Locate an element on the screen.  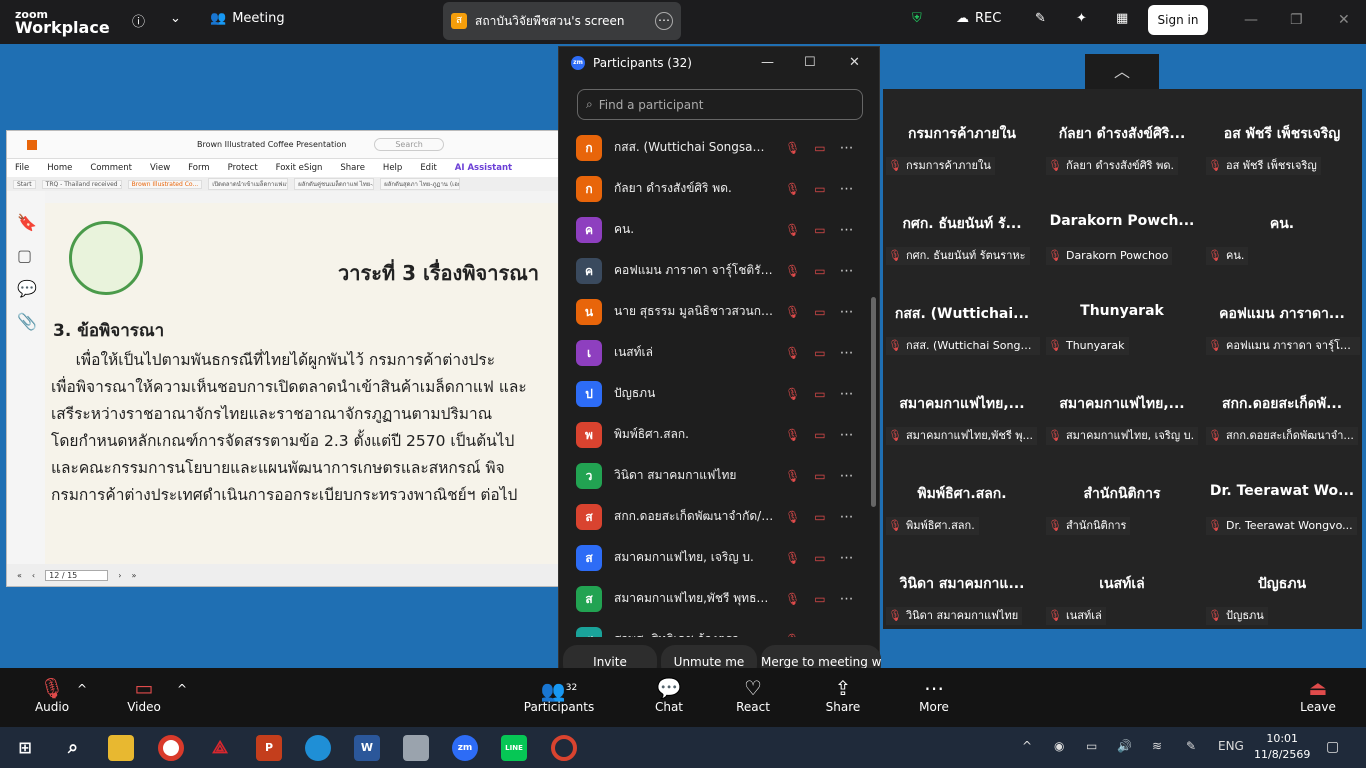
chevron-up-icon: ^ is located at coordinates (1027, 746).